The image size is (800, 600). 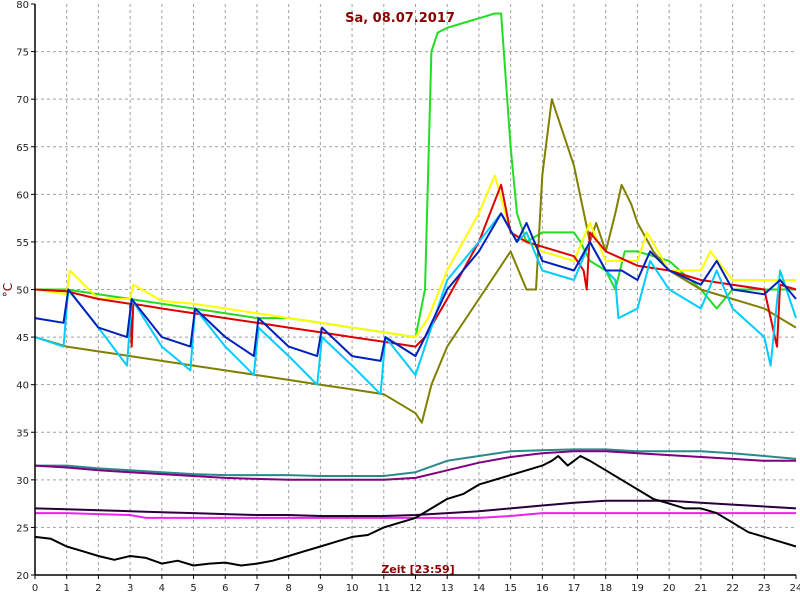 I want to click on x-tick-label: 9, so click(x=320, y=588).